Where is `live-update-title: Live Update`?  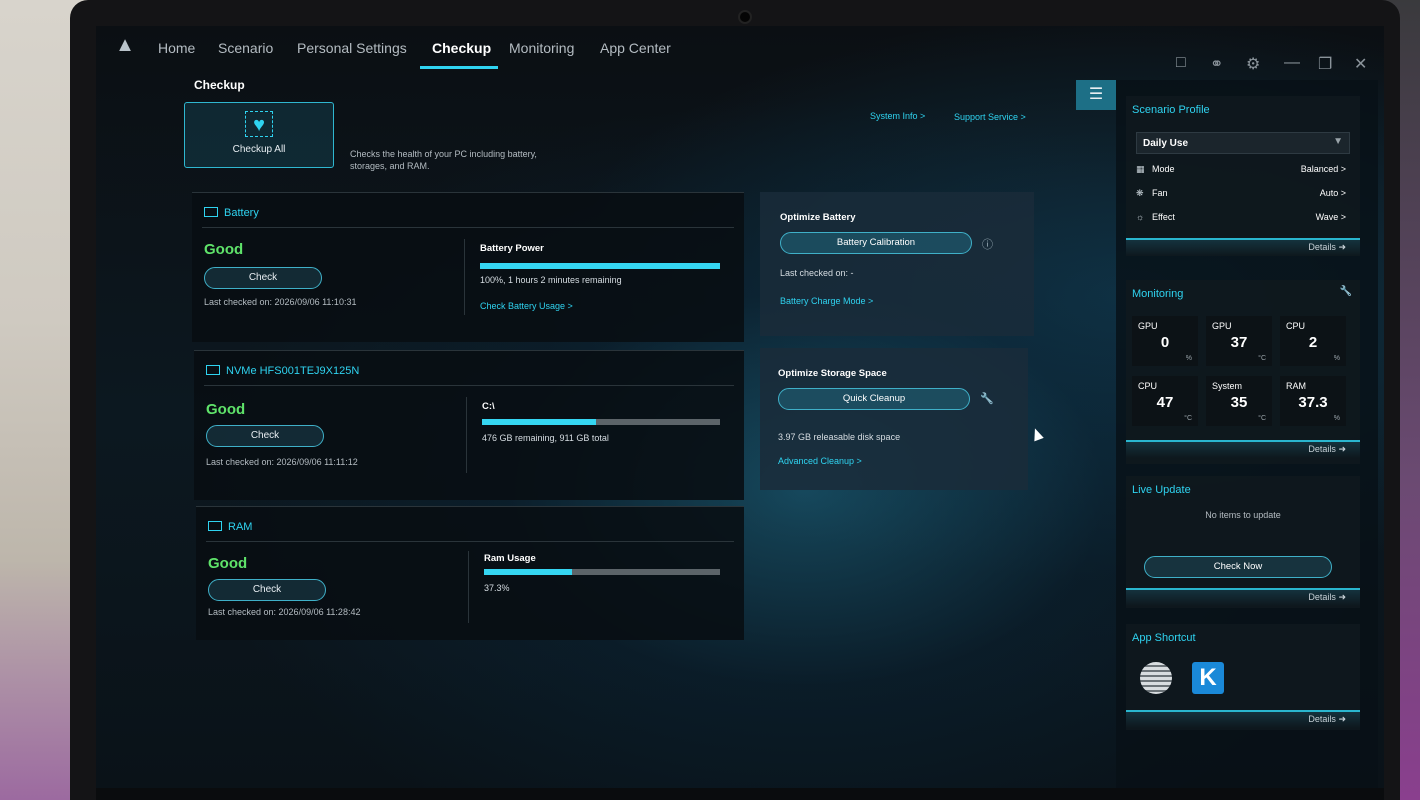 live-update-title: Live Update is located at coordinates (1161, 490).